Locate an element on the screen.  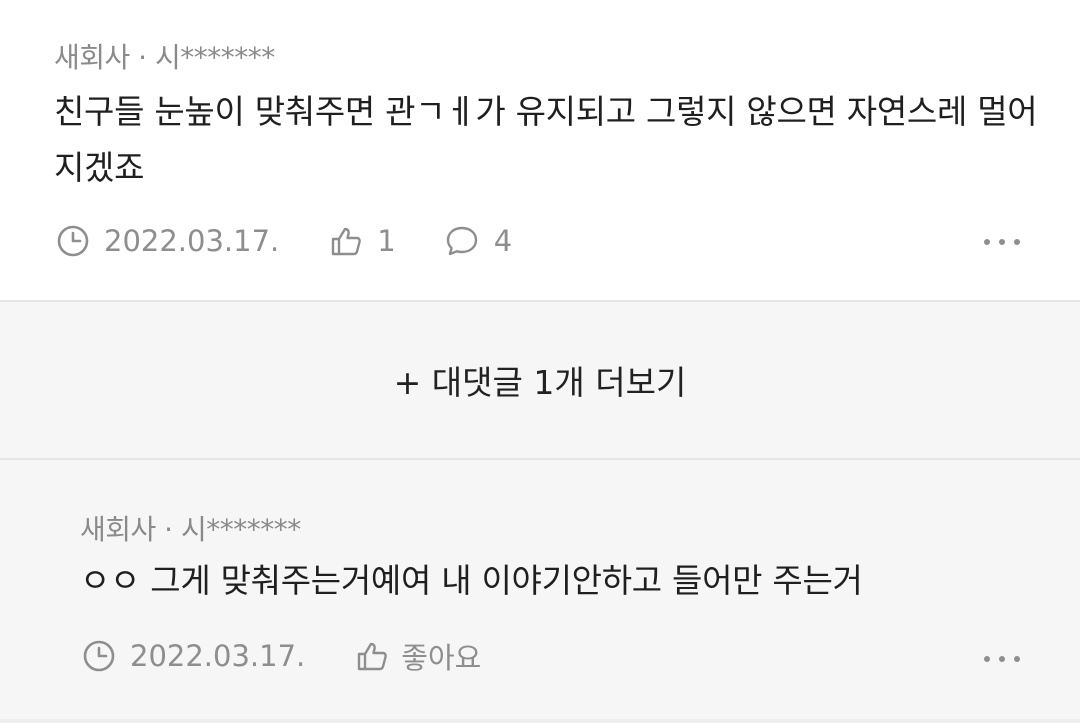
reply-like-label: 좋아요 is located at coordinates (441, 658).